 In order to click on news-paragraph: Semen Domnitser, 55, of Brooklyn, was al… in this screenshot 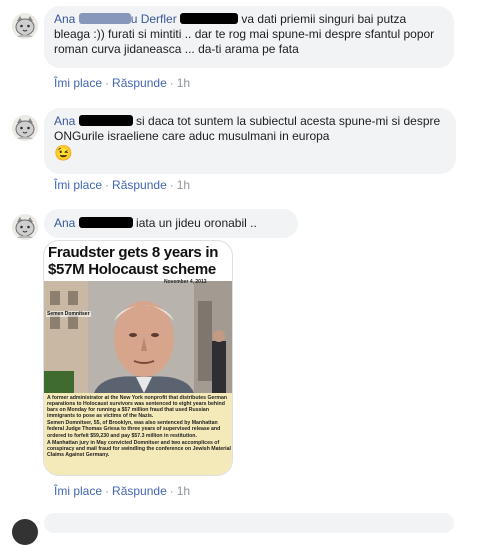, I will do `click(134, 429)`.